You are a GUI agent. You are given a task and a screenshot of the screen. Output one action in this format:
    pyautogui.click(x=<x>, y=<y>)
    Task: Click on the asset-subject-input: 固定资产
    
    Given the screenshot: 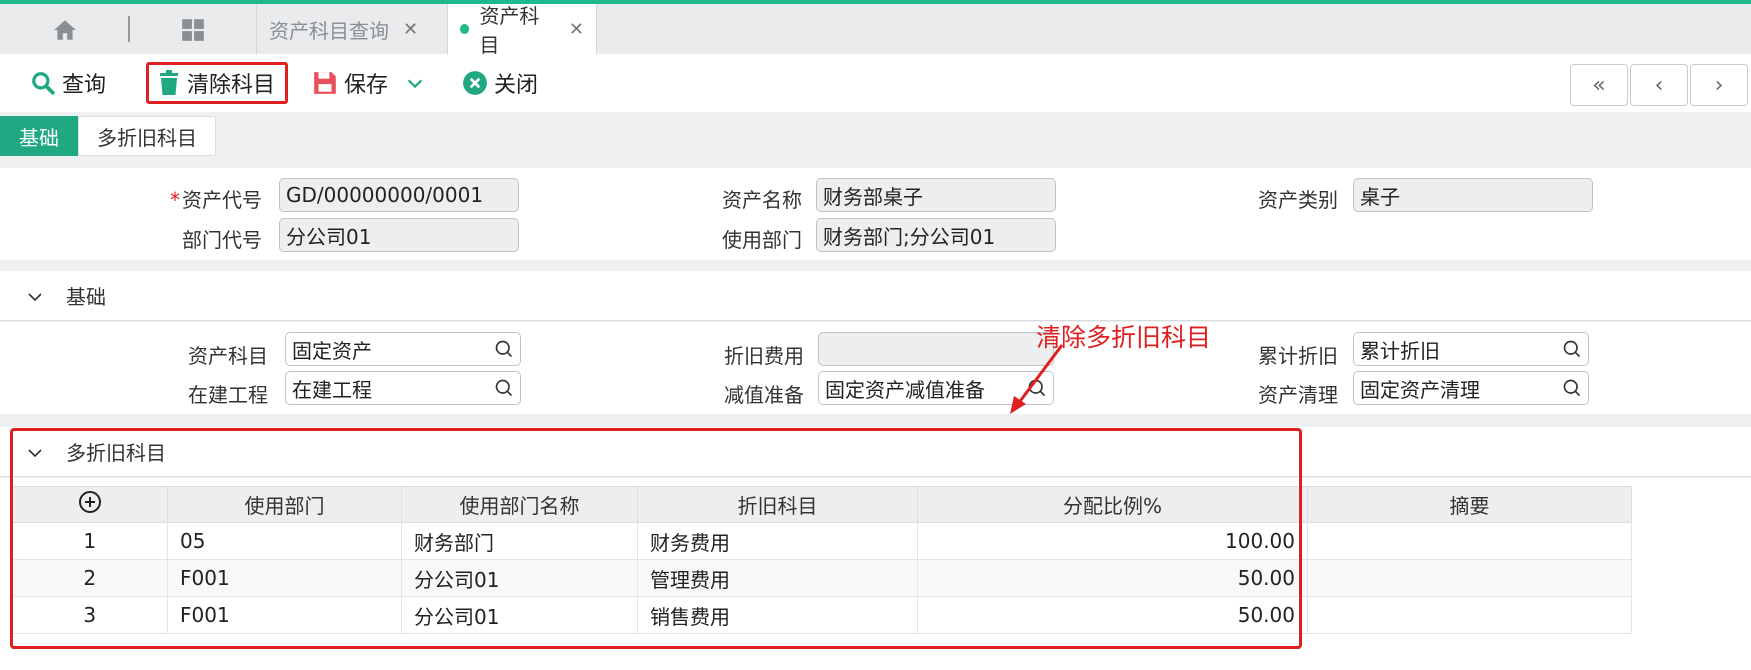 What is the action you would take?
    pyautogui.click(x=403, y=349)
    